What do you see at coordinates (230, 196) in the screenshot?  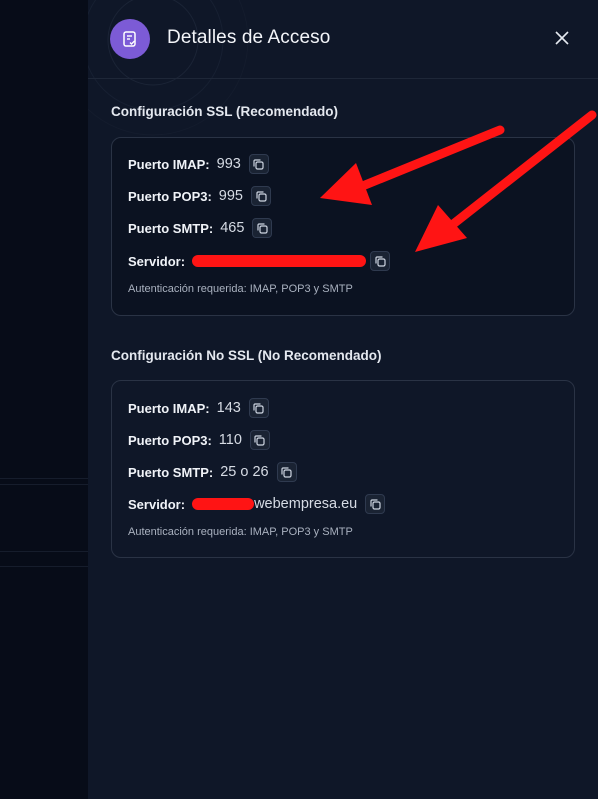 I see `pop3-port-value: 995` at bounding box center [230, 196].